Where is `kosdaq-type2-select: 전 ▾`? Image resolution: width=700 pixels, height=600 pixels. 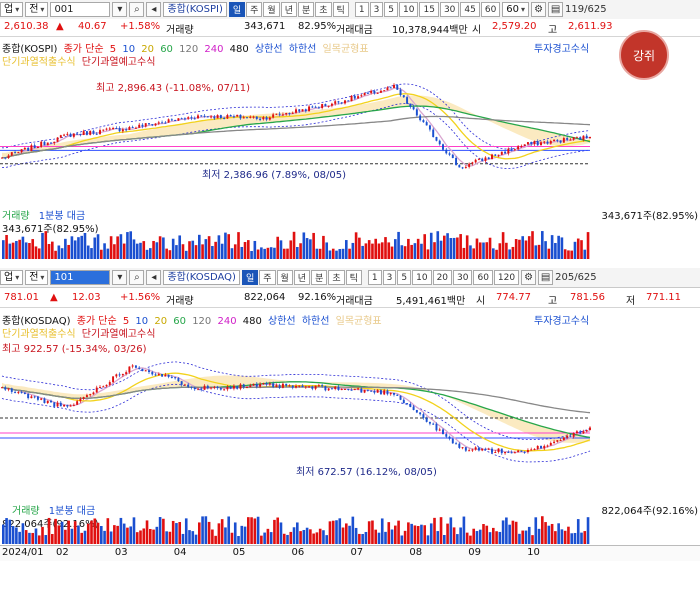 kosdaq-type2-select: 전 ▾ is located at coordinates (37, 277).